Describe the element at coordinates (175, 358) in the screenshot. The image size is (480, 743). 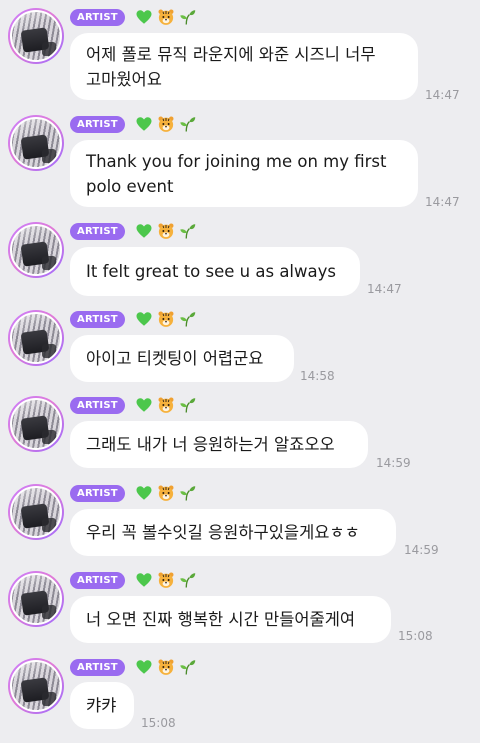
I see `message-text: 아이고 티켓팅이 어렵군요` at that location.